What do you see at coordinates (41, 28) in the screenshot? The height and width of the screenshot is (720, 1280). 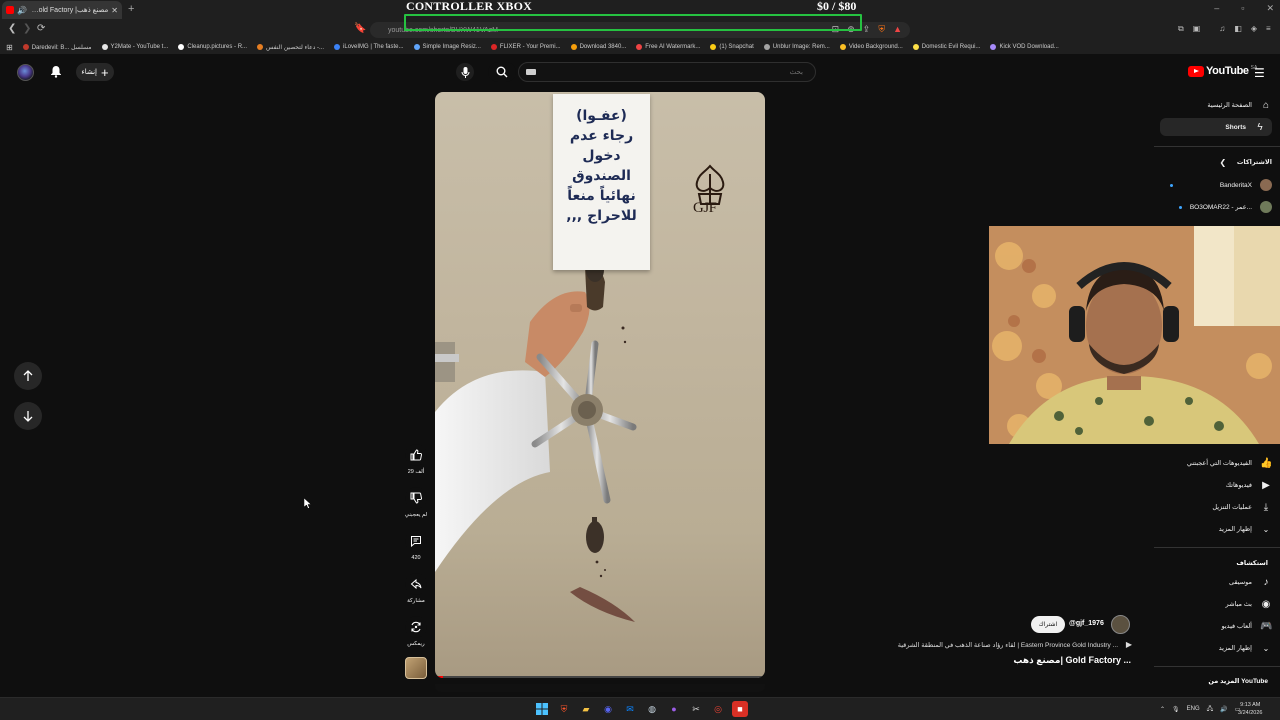 I see `reload-icon: ⟳` at bounding box center [41, 28].